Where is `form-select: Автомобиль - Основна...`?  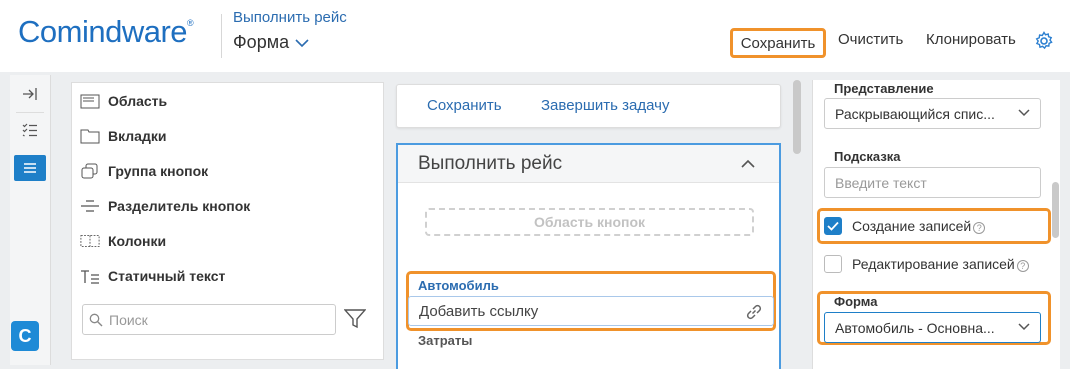 form-select: Автомобиль - Основна... is located at coordinates (932, 327).